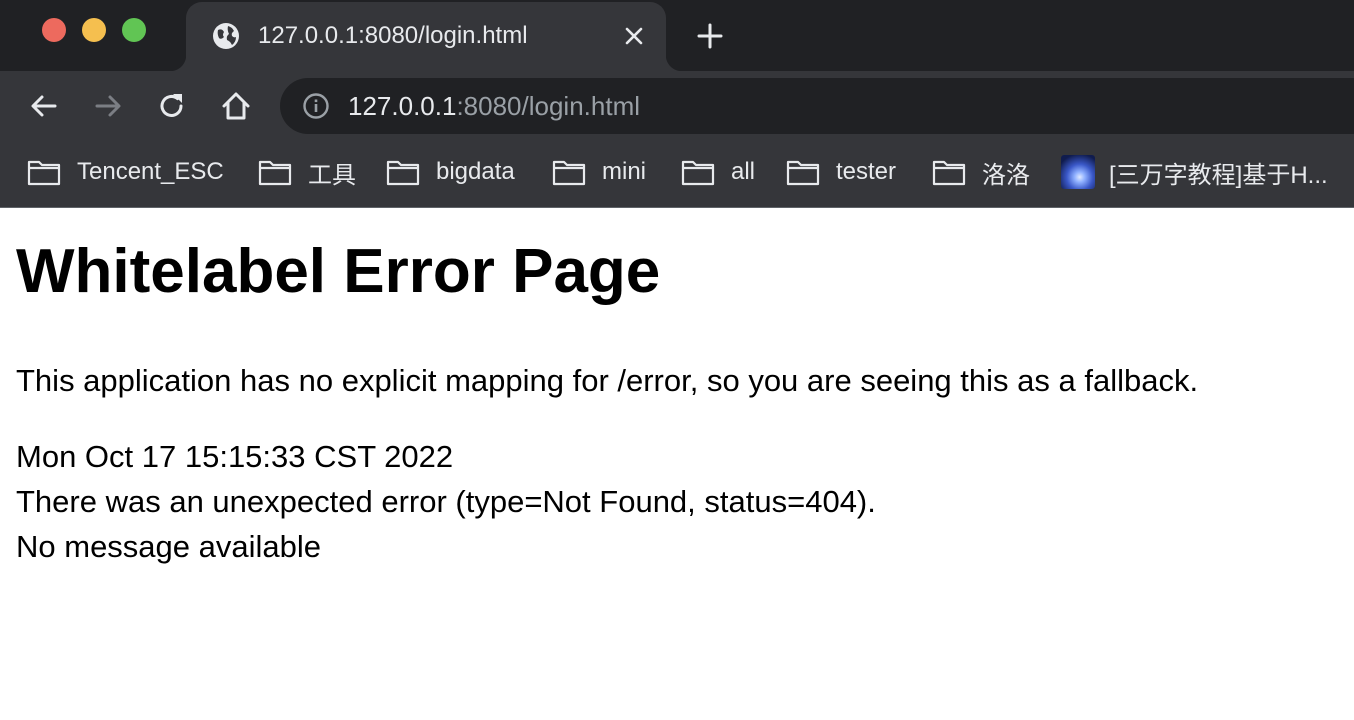 This screenshot has width=1354, height=720. What do you see at coordinates (226, 36) in the screenshot?
I see `globe-icon` at bounding box center [226, 36].